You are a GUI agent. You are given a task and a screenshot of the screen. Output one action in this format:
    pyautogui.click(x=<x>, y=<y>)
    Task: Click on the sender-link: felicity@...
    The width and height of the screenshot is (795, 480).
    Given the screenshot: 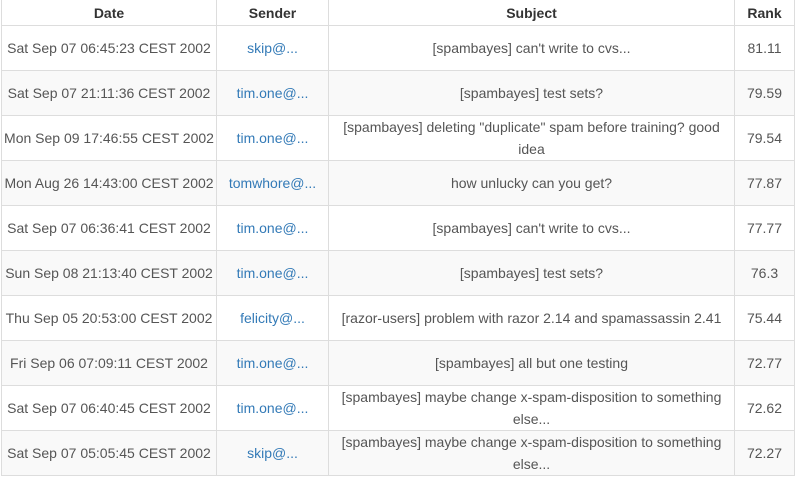 What is the action you would take?
    pyautogui.click(x=272, y=318)
    